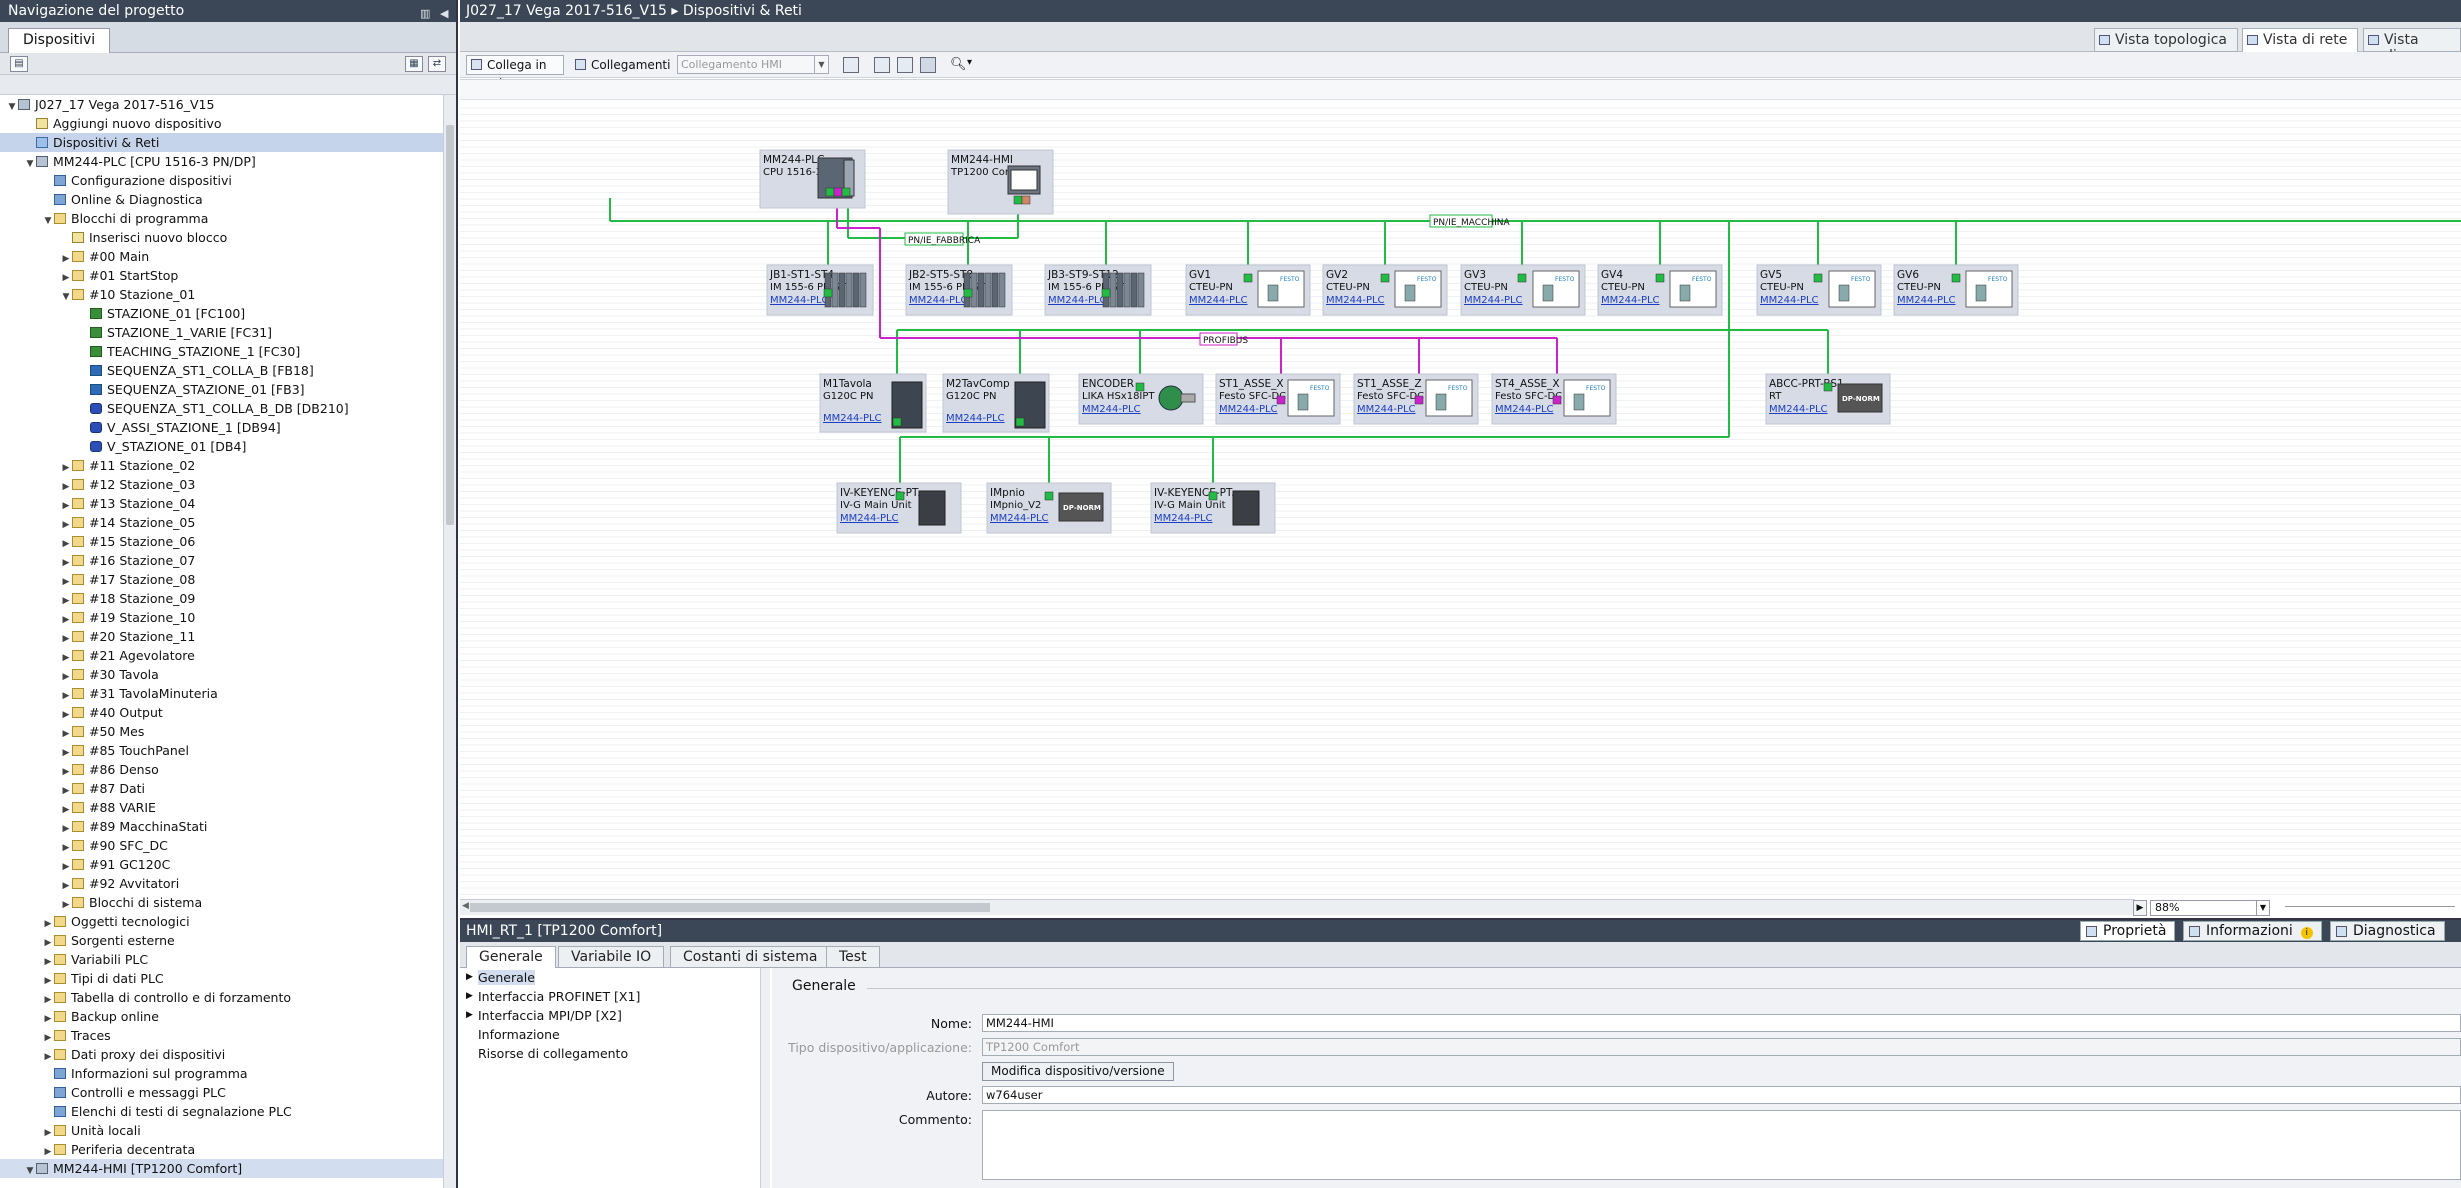  What do you see at coordinates (765, 1078) in the screenshot?
I see `properties-splitter` at bounding box center [765, 1078].